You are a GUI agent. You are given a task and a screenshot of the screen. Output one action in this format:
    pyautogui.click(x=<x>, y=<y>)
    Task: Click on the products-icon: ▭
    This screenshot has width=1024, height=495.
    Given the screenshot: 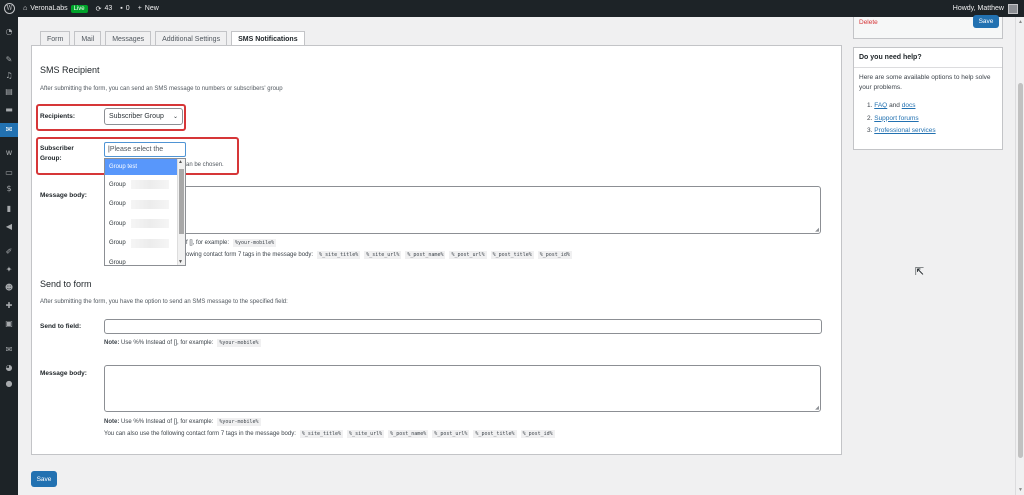 What is the action you would take?
    pyautogui.click(x=9, y=173)
    